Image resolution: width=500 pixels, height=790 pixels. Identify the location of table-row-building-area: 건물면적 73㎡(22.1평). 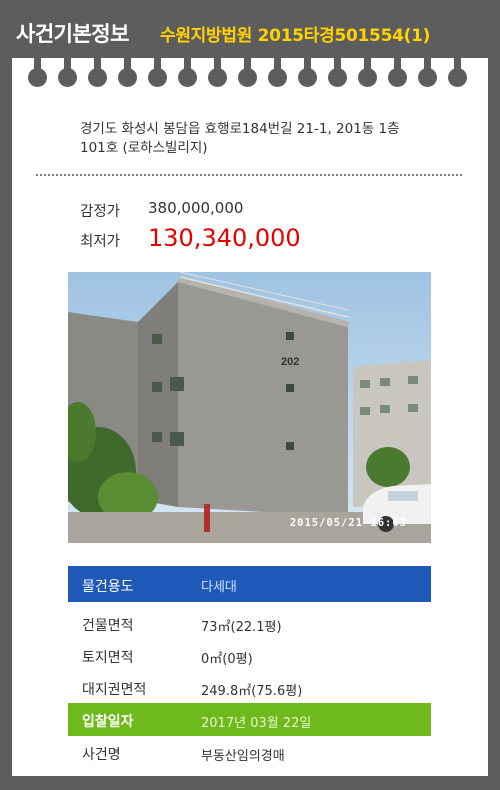
(249, 623).